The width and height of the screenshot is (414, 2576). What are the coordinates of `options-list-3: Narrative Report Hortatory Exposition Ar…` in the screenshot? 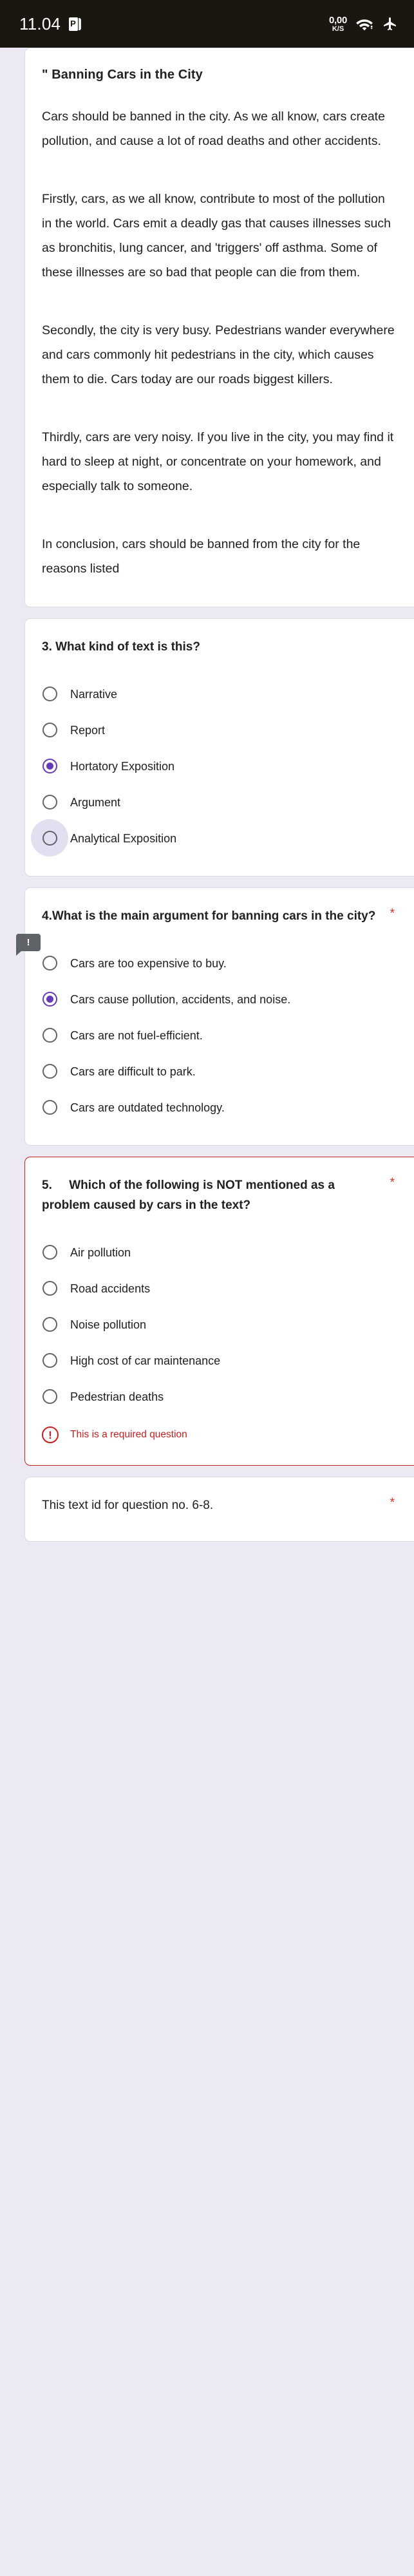 It's located at (219, 766).